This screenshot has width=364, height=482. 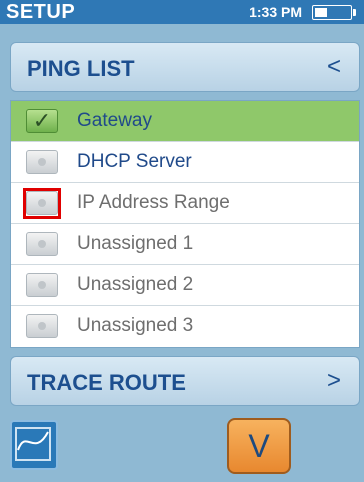 I want to click on list-item-label: Gateway, so click(x=114, y=120).